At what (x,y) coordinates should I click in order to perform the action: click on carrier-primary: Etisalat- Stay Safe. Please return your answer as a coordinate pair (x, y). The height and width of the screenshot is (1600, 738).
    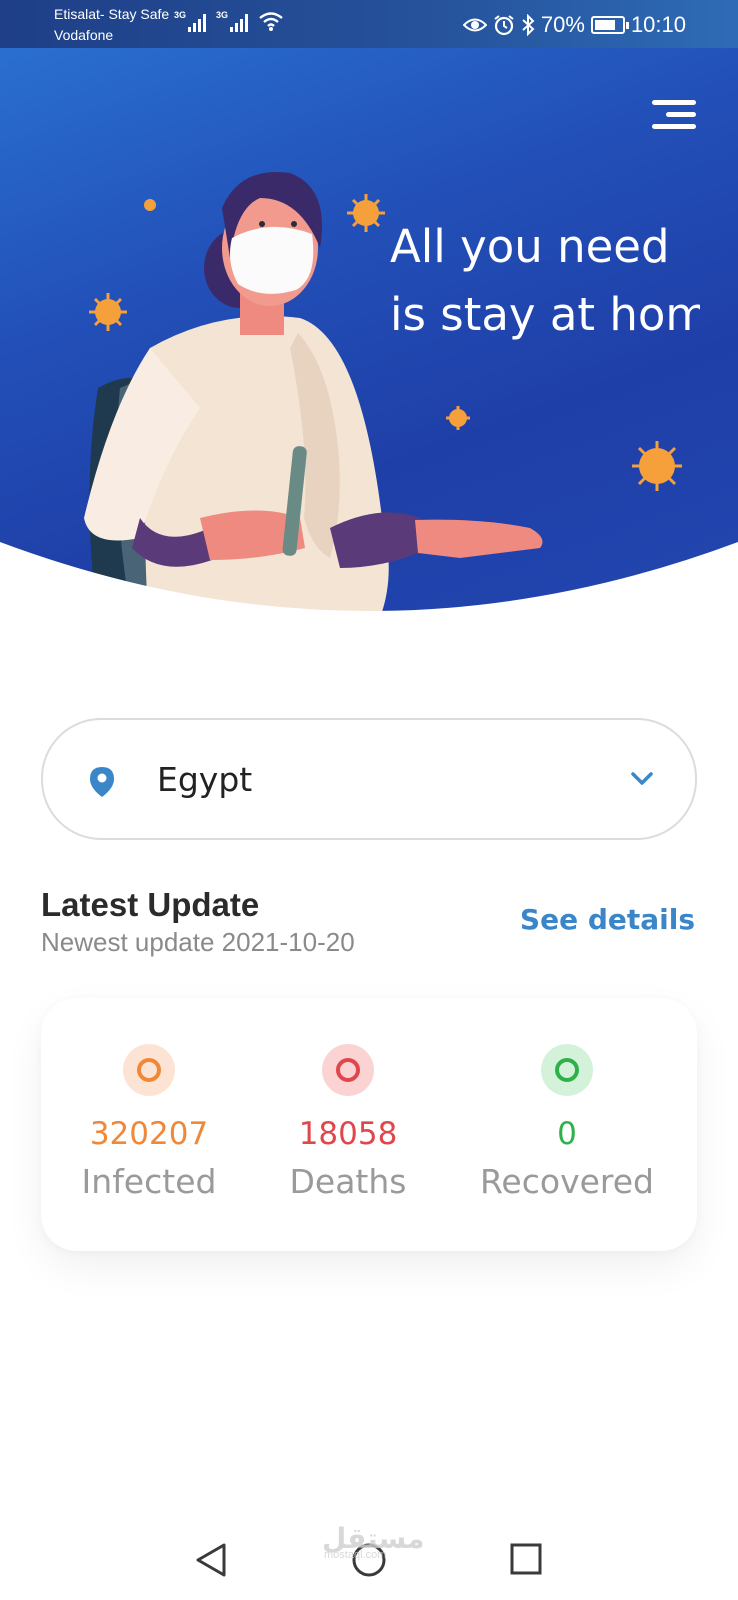
    Looking at the image, I should click on (112, 14).